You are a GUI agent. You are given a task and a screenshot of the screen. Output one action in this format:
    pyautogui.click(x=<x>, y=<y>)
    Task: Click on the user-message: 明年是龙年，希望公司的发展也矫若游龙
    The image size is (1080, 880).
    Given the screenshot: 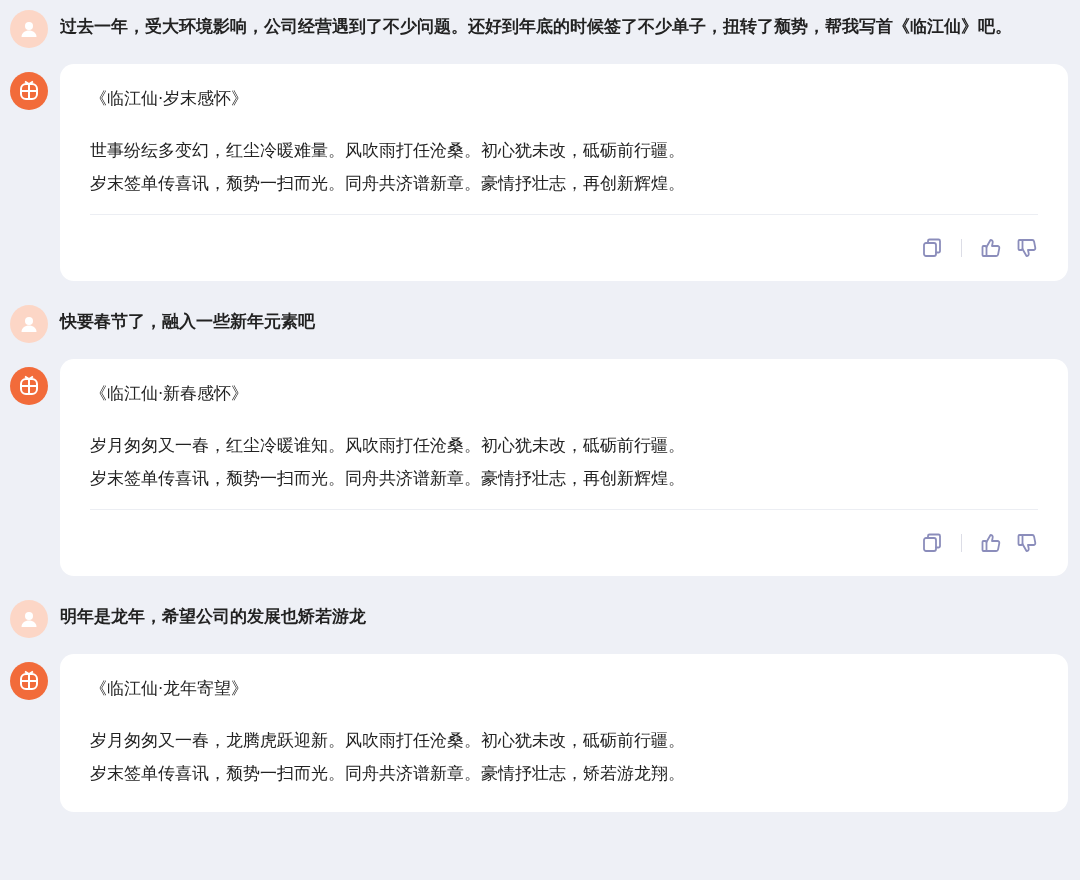 What is the action you would take?
    pyautogui.click(x=213, y=617)
    